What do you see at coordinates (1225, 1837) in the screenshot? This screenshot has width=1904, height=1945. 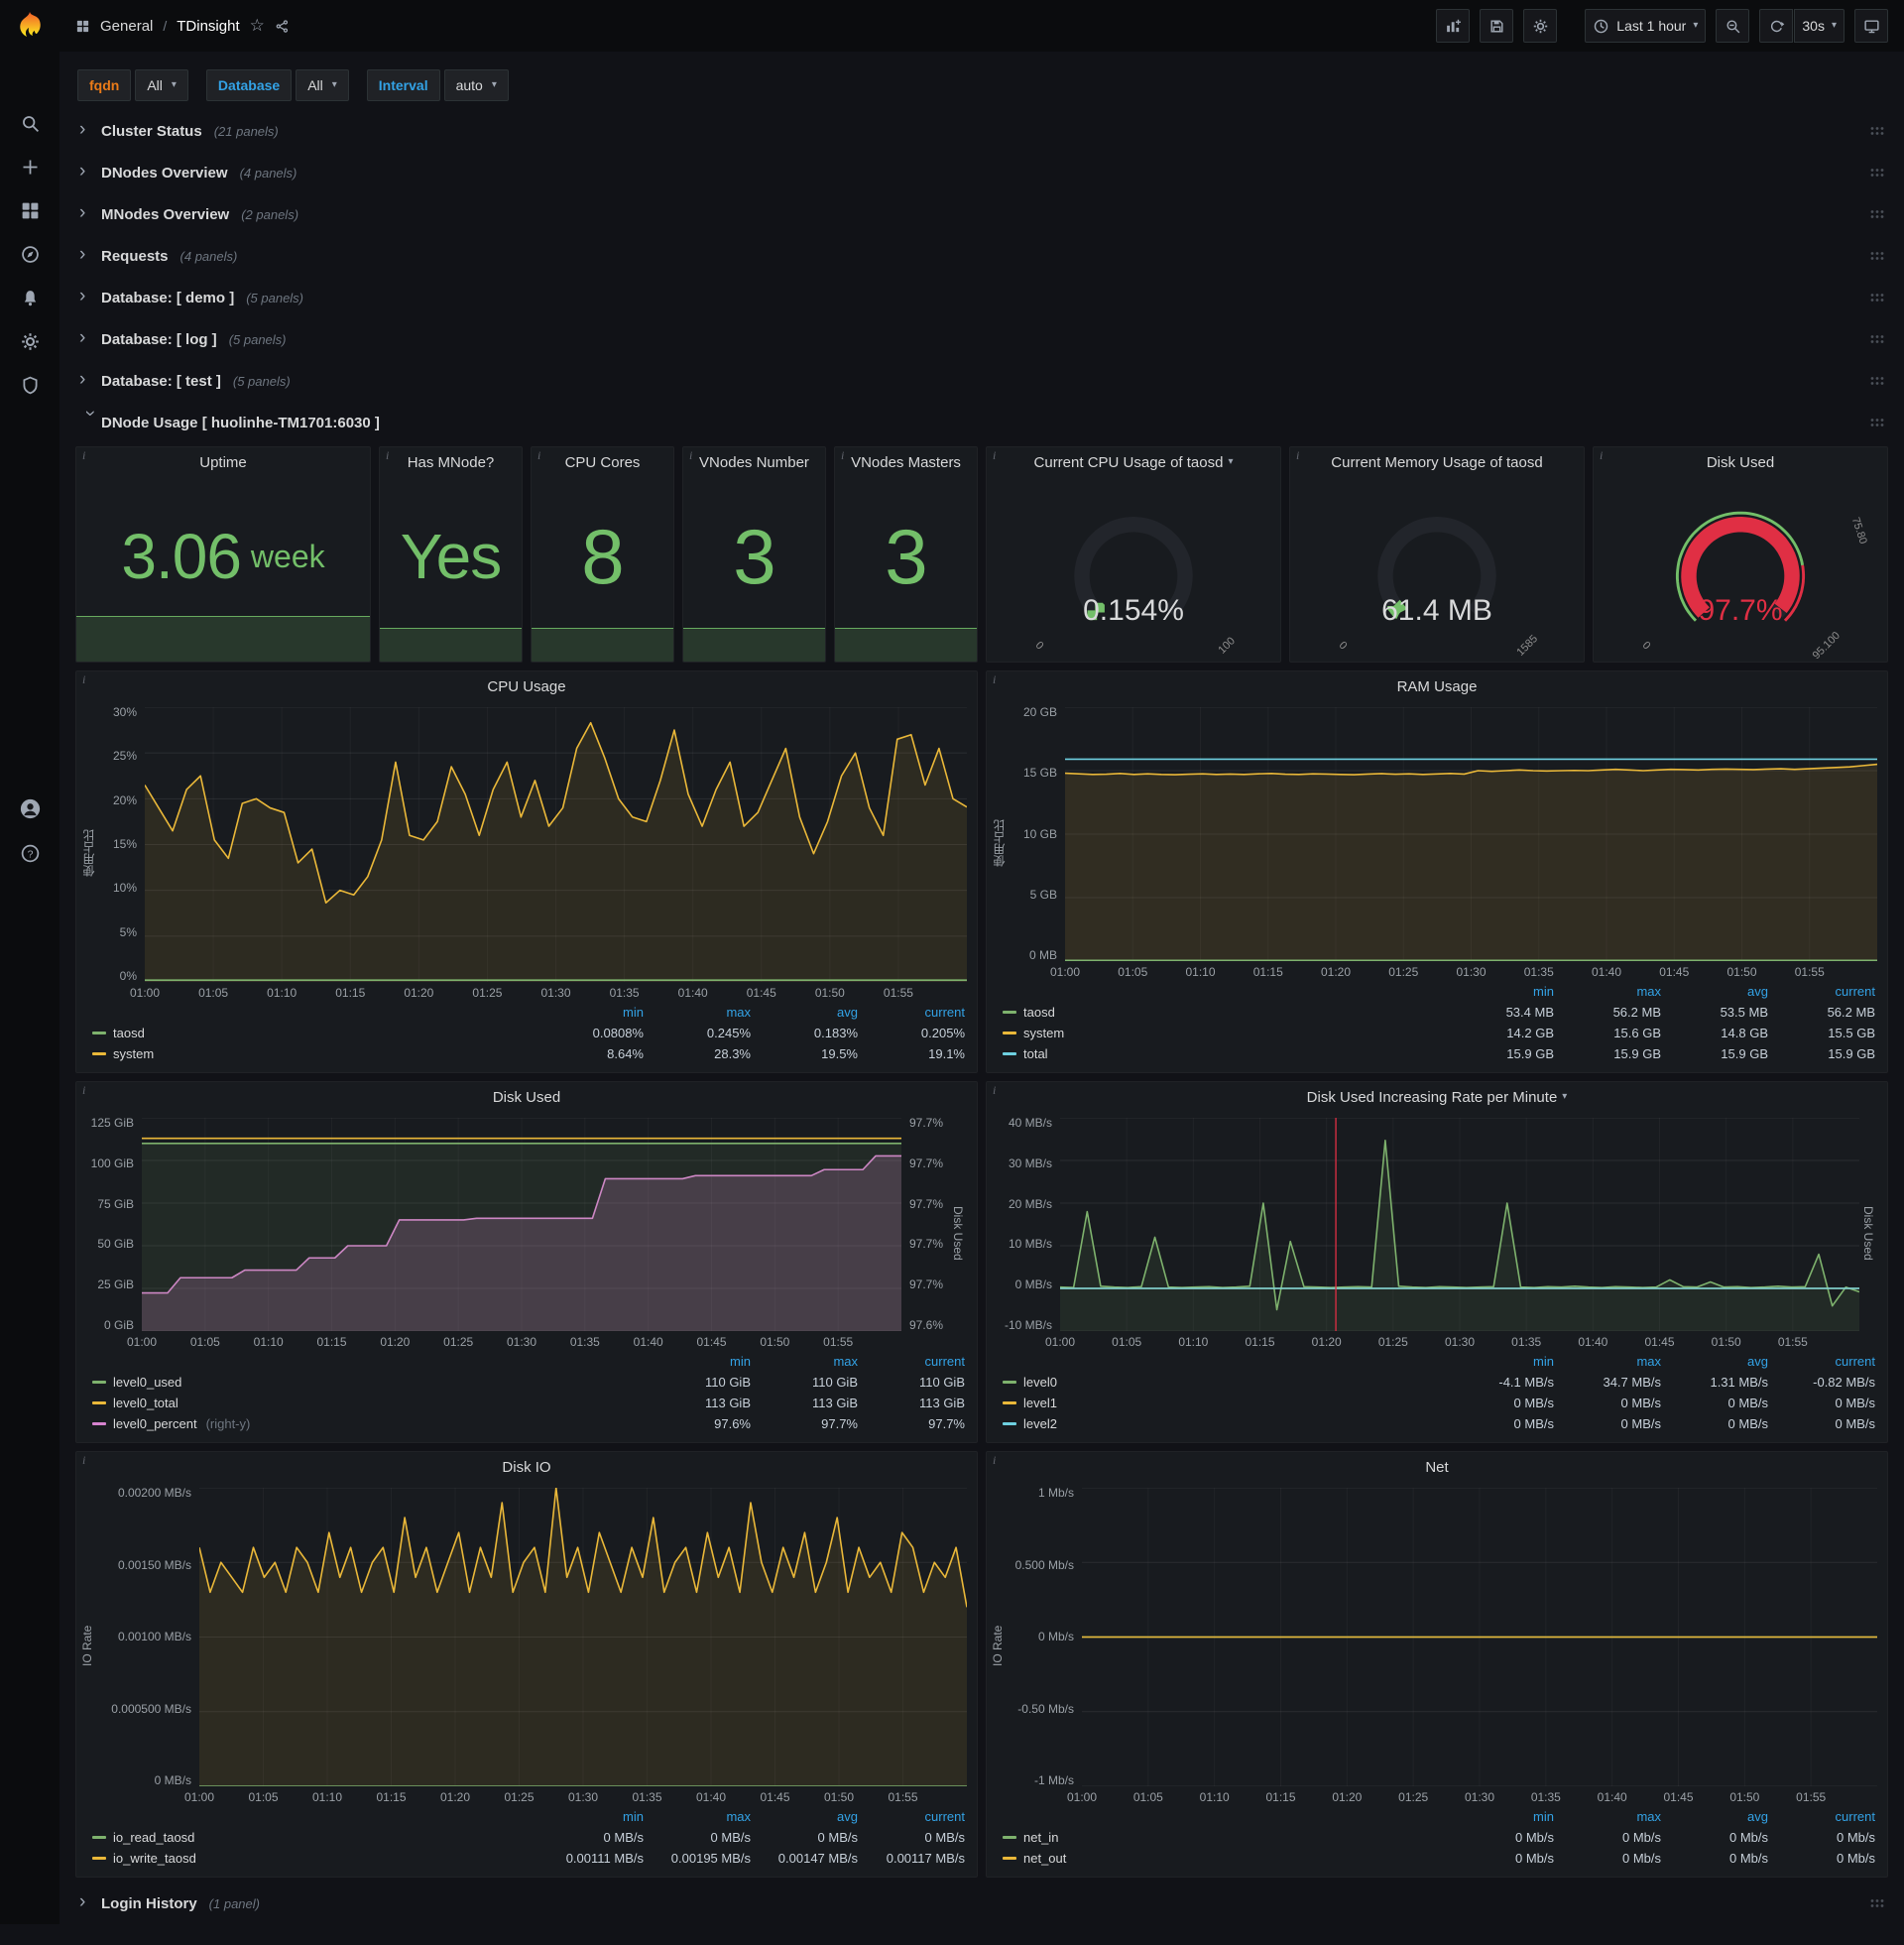 I see `legend-series-net-in: net_in` at bounding box center [1225, 1837].